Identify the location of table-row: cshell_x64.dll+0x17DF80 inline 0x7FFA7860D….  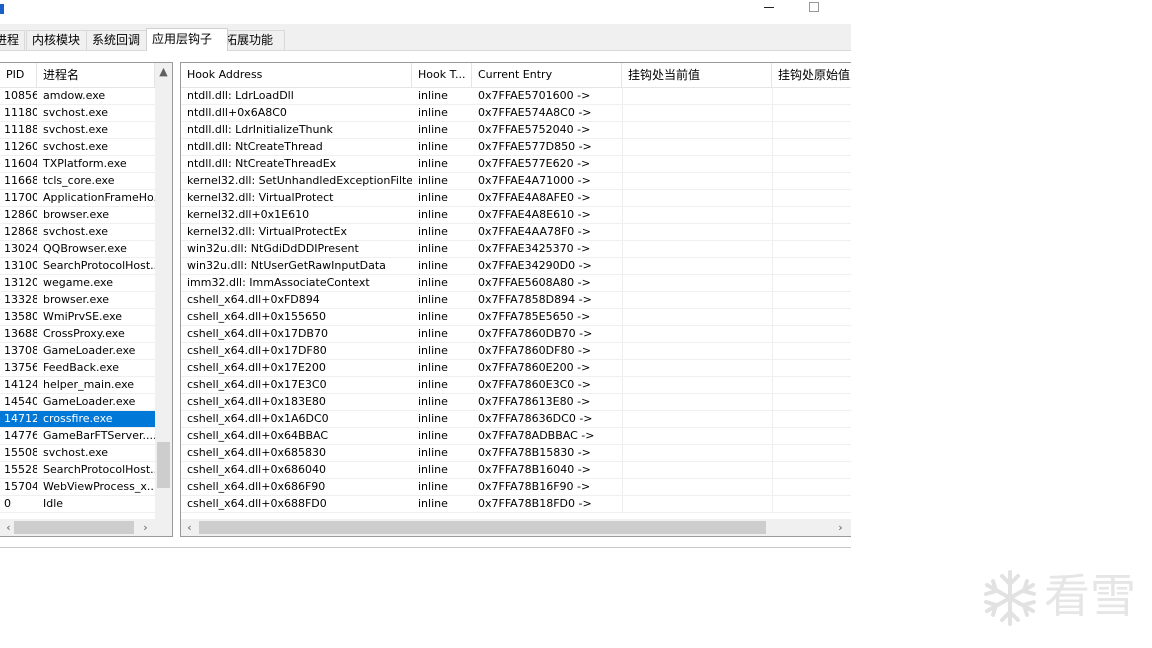
(516, 351).